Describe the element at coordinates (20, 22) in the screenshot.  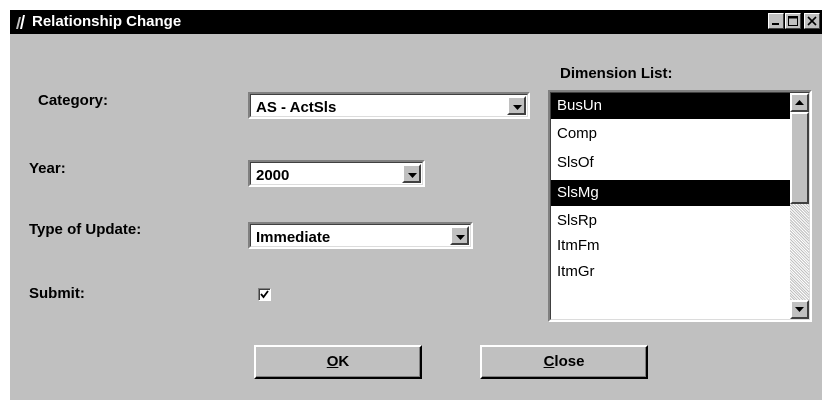
I see `app-icon` at that location.